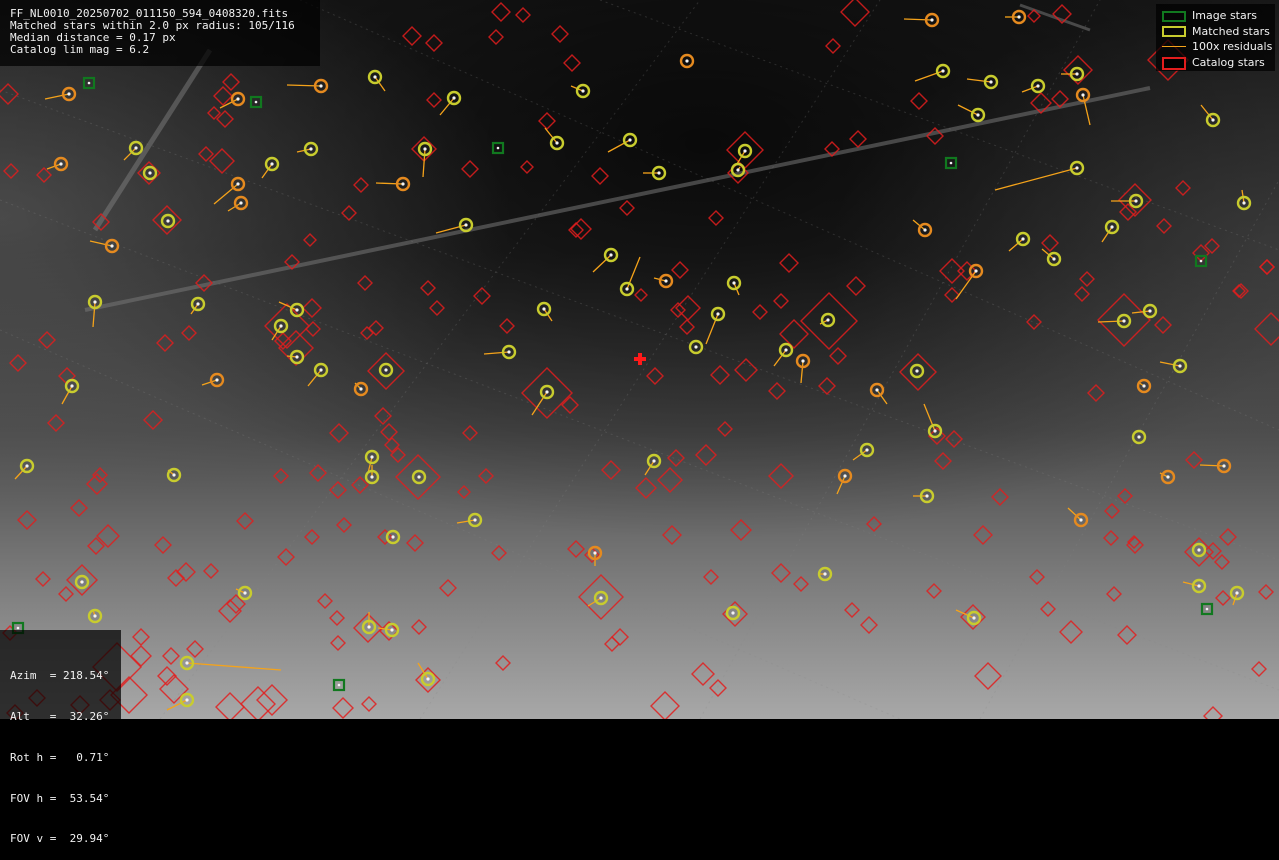  Describe the element at coordinates (60, 798) in the screenshot. I see `fov-horizontal-readout: FOV h = 53.54°` at that location.